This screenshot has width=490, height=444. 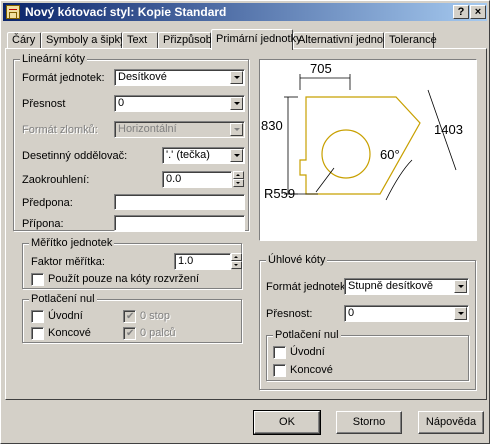 I want to click on unit-format-select: Desítkové, so click(x=179, y=77).